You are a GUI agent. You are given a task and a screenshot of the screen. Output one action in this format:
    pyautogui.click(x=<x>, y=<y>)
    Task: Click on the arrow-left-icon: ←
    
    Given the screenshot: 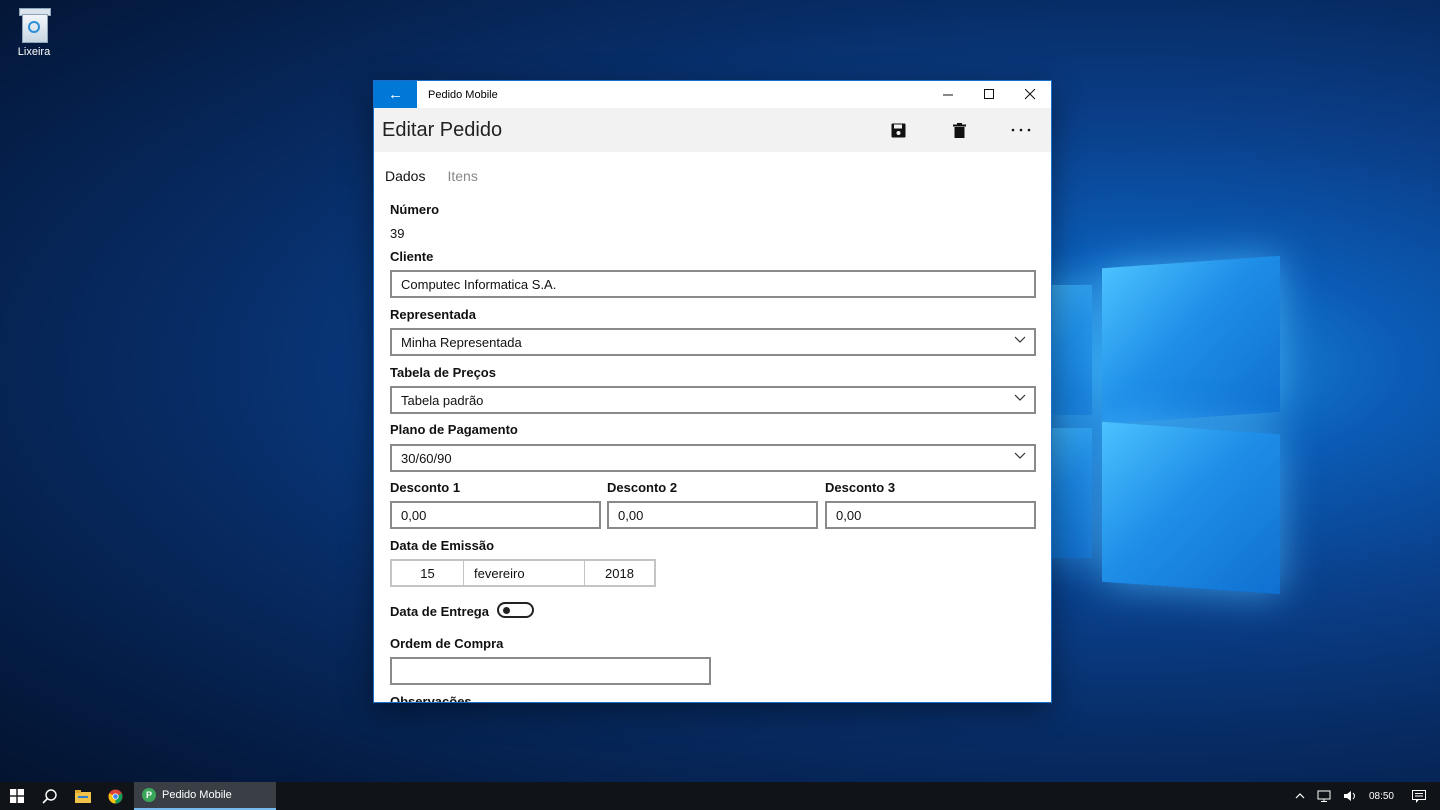 What is the action you would take?
    pyautogui.click(x=395, y=94)
    